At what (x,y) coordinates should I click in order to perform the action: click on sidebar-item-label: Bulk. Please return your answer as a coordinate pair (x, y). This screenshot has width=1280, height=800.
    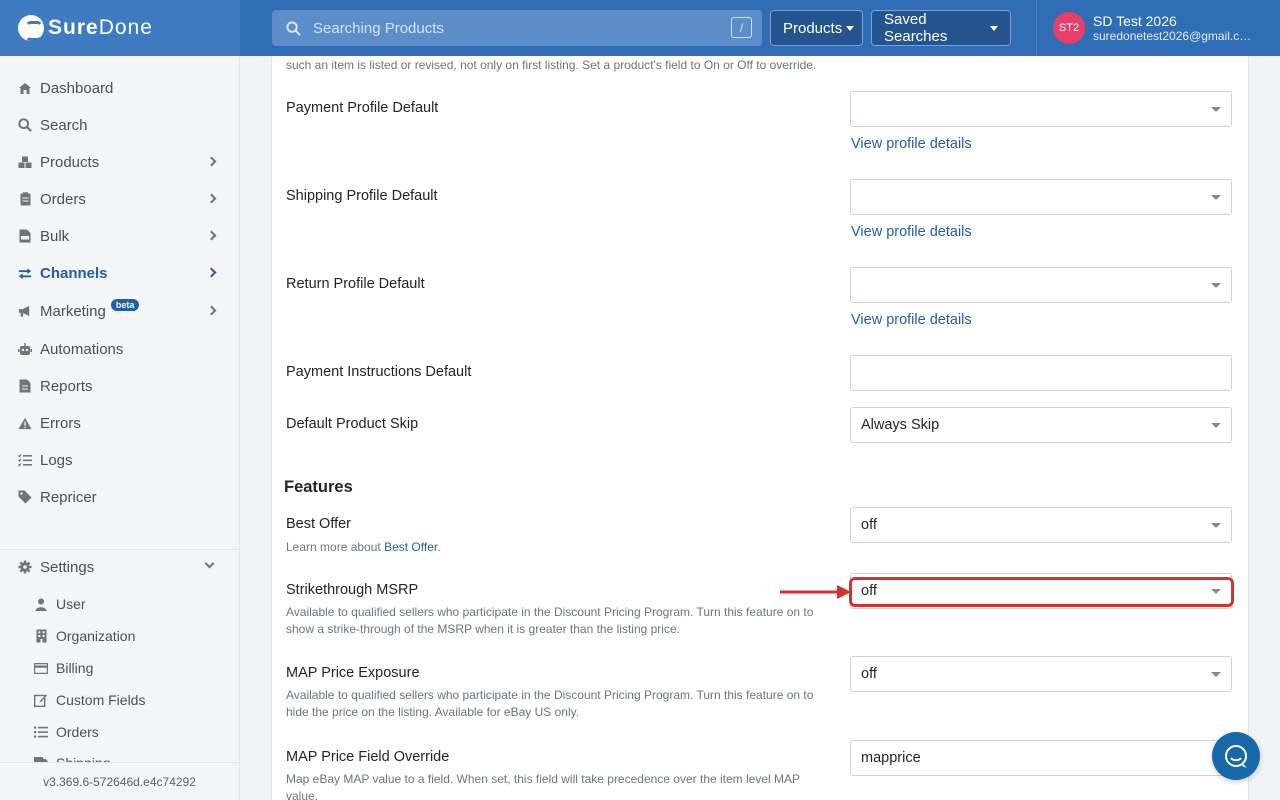
    Looking at the image, I should click on (55, 236).